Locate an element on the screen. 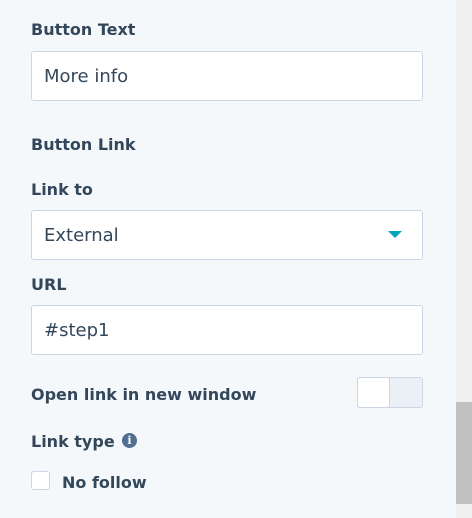  no-follow-checkbox is located at coordinates (40, 480).